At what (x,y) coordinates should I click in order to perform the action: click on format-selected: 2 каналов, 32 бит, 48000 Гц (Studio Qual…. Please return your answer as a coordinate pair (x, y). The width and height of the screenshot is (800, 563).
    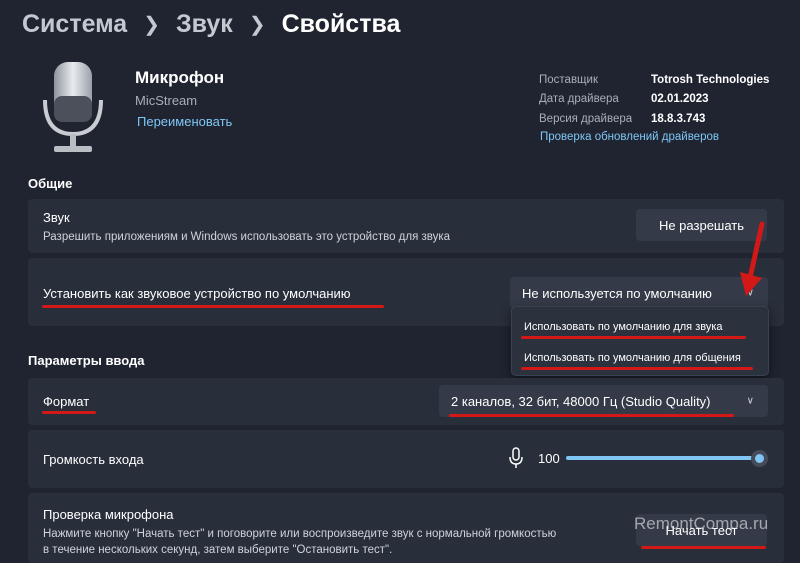
    Looking at the image, I should click on (581, 401).